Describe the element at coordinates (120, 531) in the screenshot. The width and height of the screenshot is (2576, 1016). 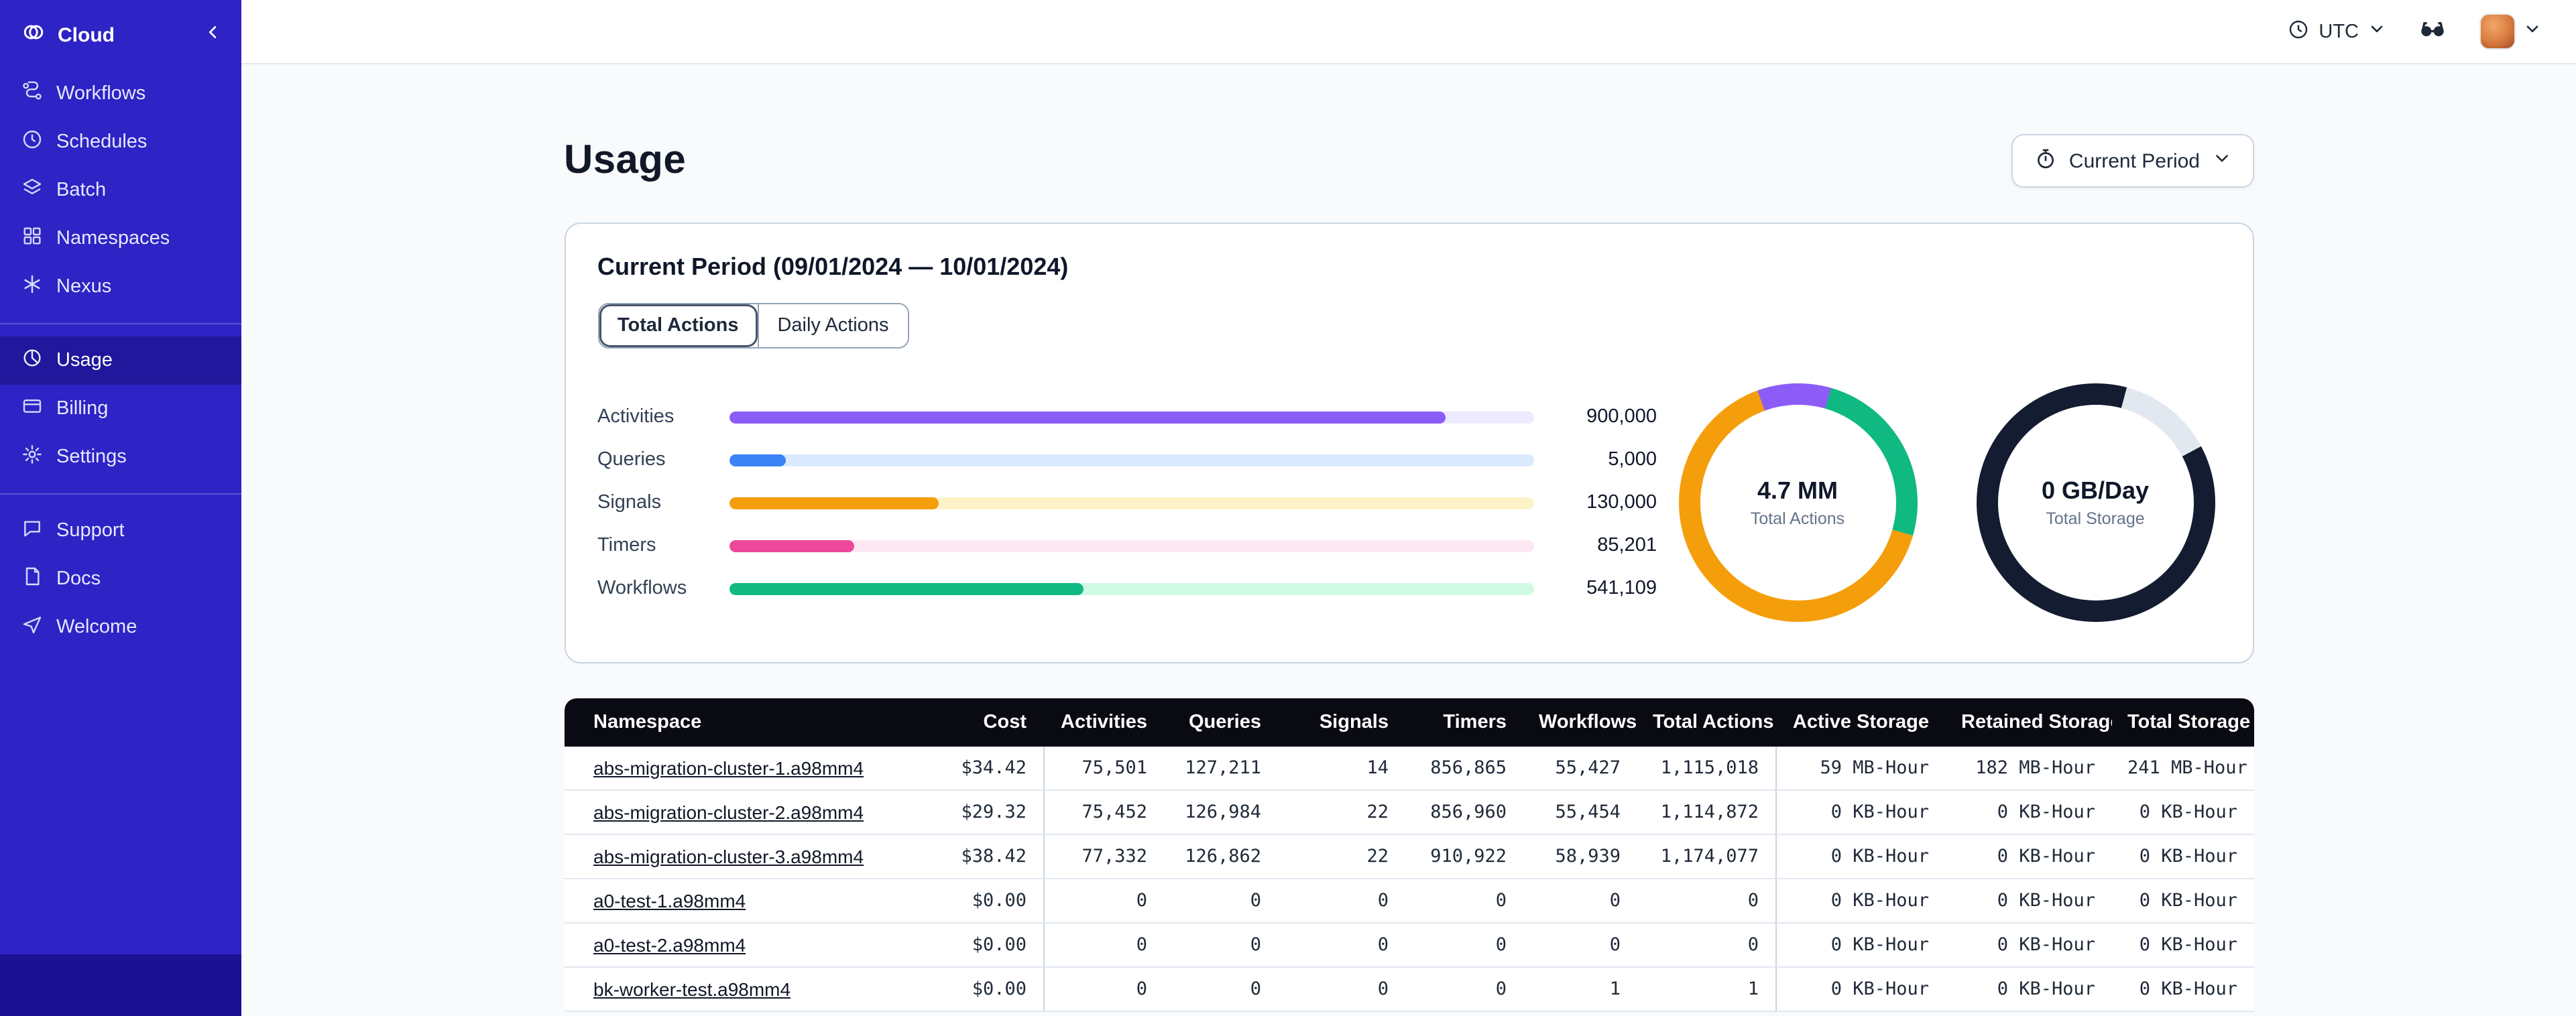
I see `sidebar-item-support: Support` at that location.